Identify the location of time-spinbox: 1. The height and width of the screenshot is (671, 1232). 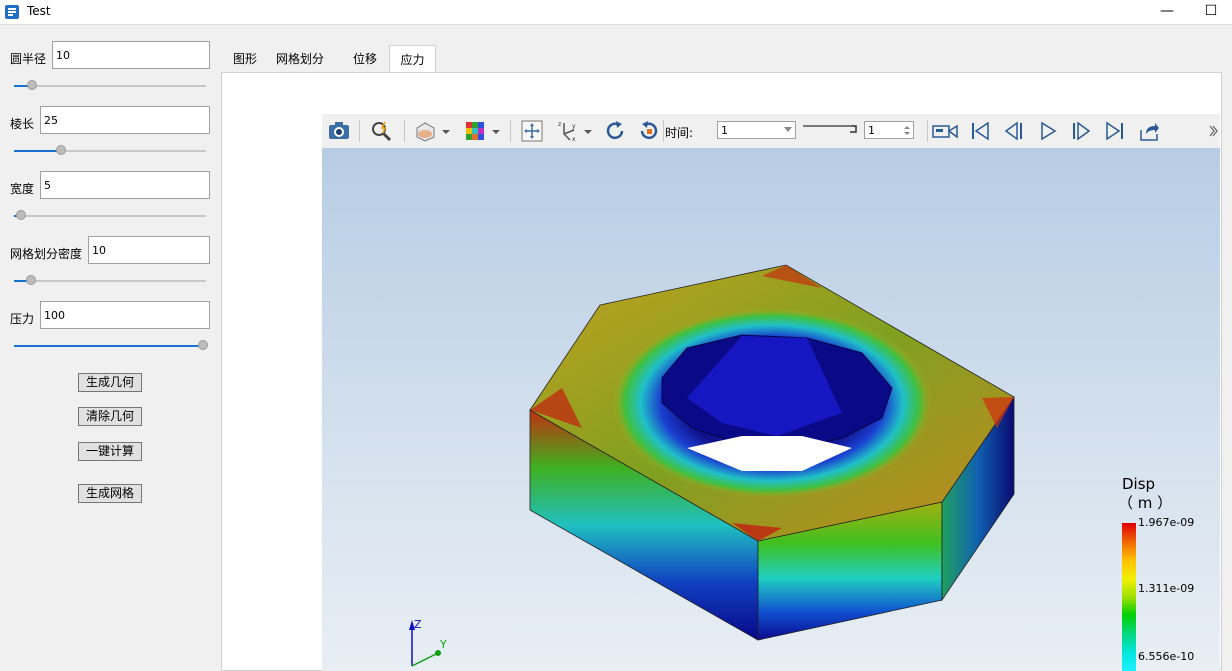
(889, 130).